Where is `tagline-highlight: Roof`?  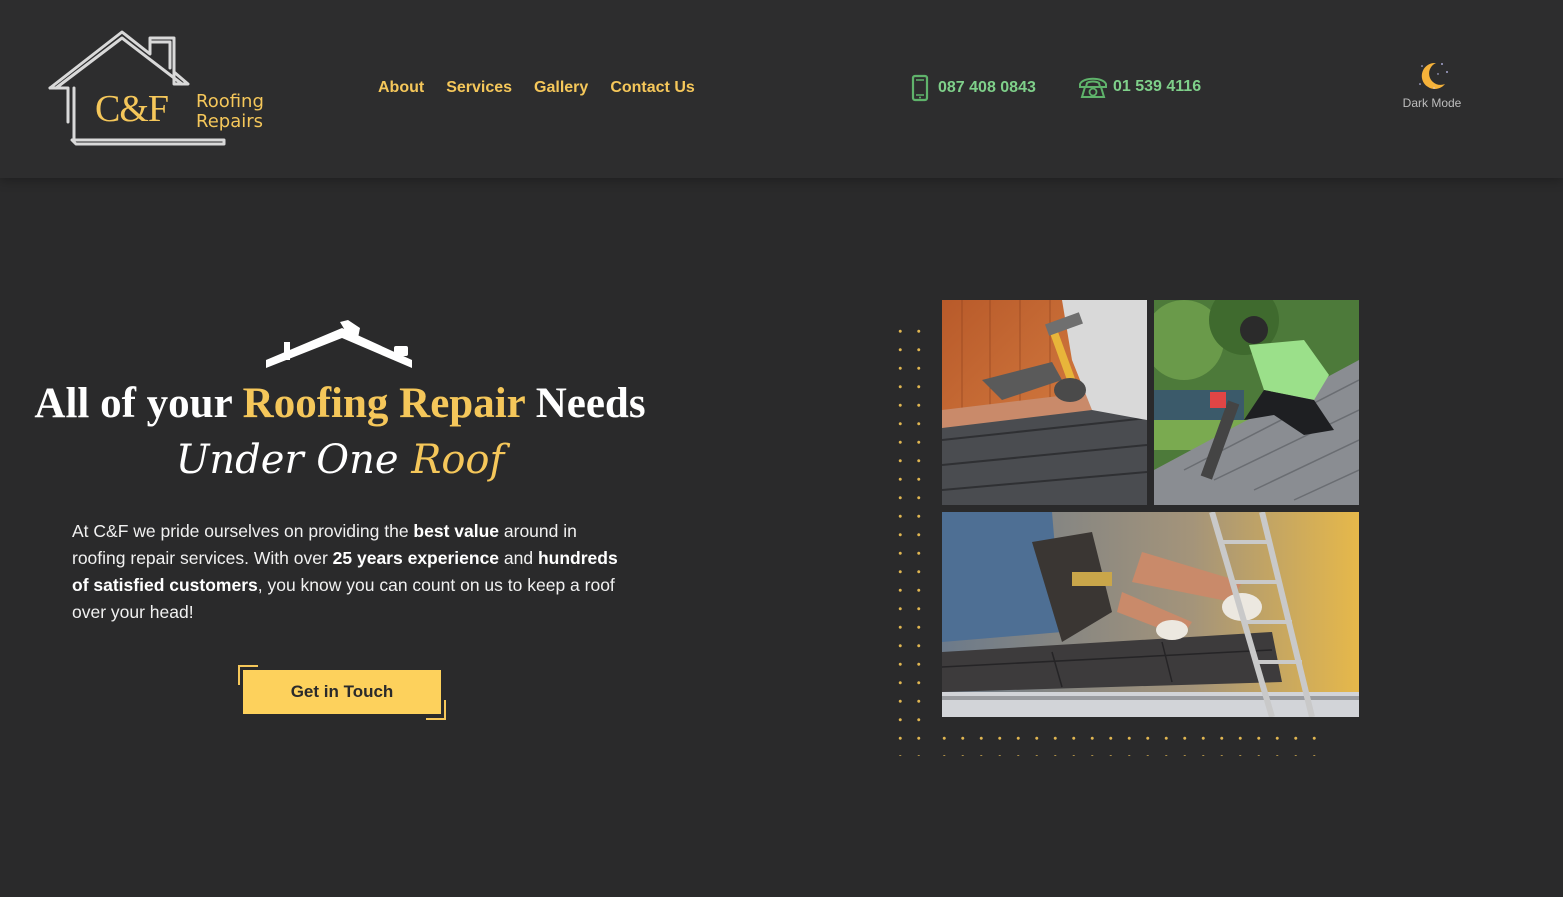 tagline-highlight: Roof is located at coordinates (458, 460).